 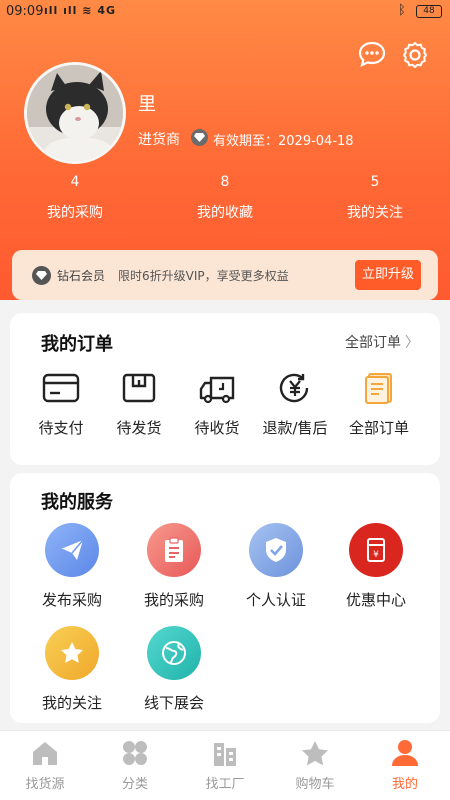 I want to click on diamond-badge-icon, so click(x=199, y=137).